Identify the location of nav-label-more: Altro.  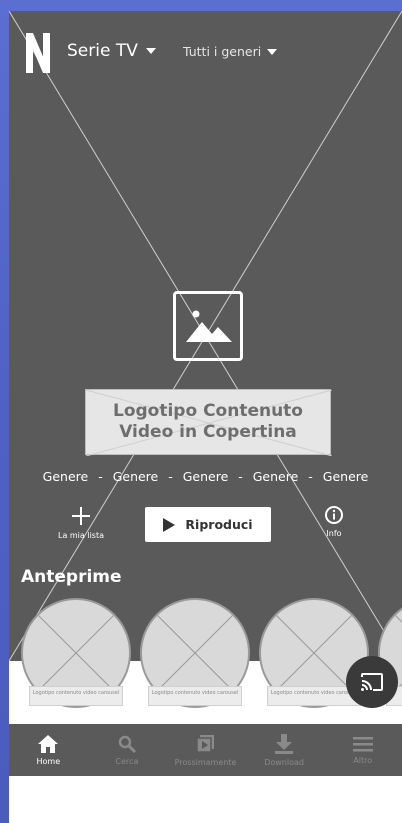
(363, 760).